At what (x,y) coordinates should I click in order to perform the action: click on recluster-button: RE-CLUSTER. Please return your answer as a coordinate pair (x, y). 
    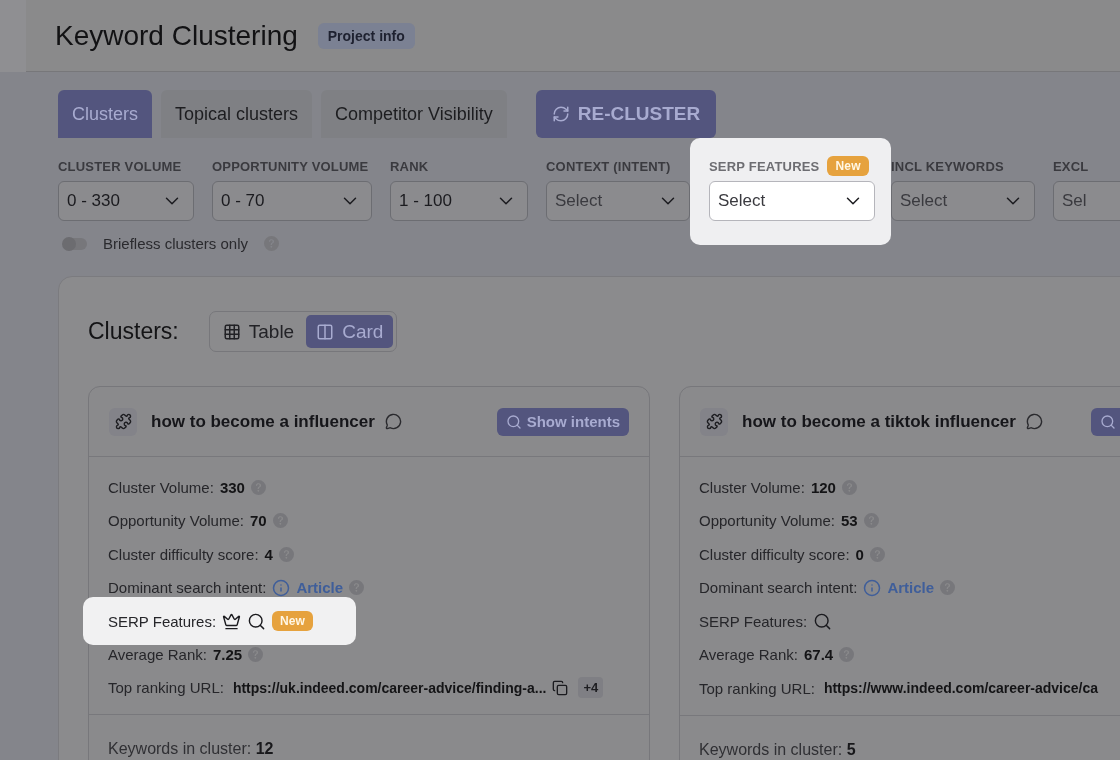
    Looking at the image, I should click on (626, 114).